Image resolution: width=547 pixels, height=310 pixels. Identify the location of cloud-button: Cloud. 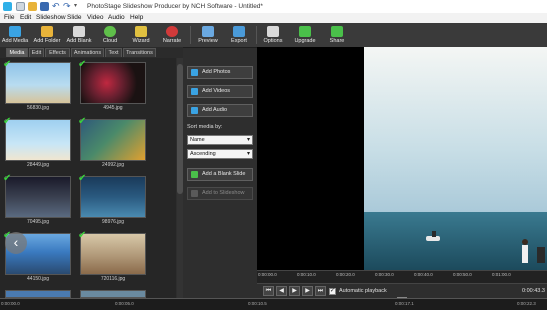
(110, 35).